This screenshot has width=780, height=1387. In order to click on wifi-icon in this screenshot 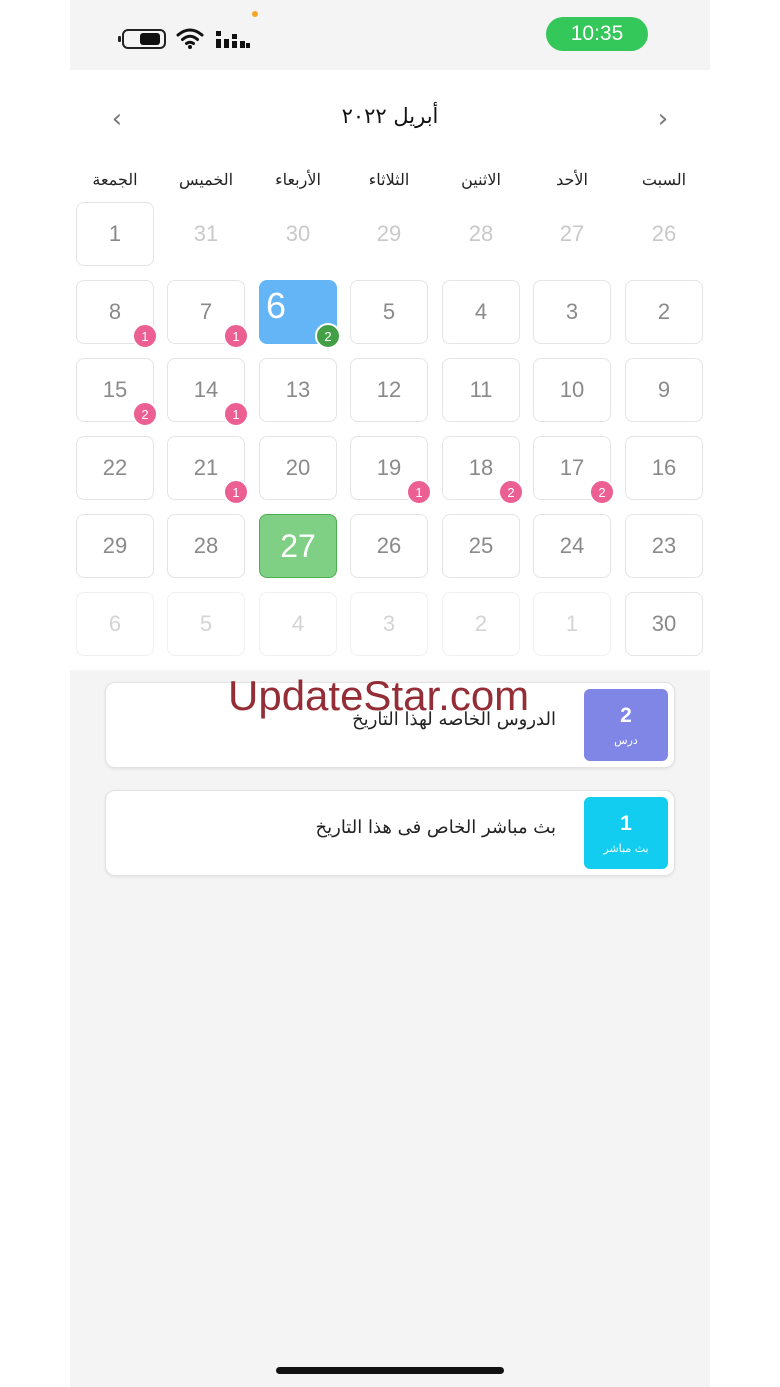, I will do `click(190, 38)`.